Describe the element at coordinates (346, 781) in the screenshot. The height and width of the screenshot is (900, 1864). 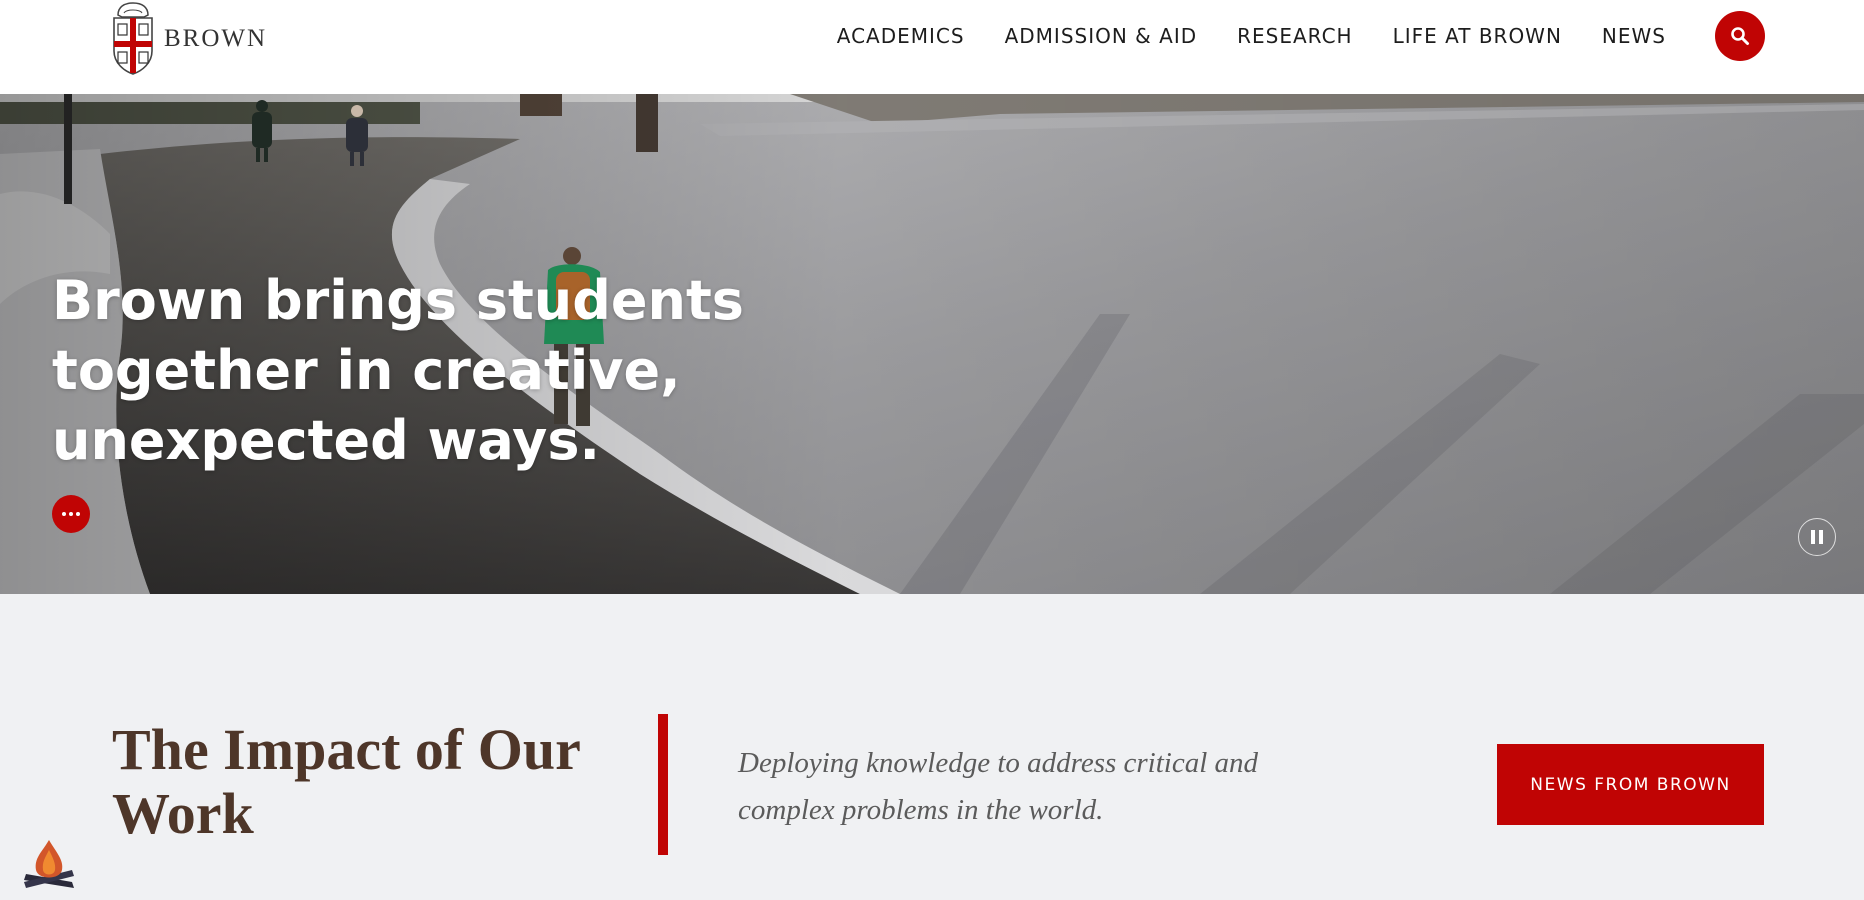
I see `impact-heading: The Impact of Our Work` at that location.